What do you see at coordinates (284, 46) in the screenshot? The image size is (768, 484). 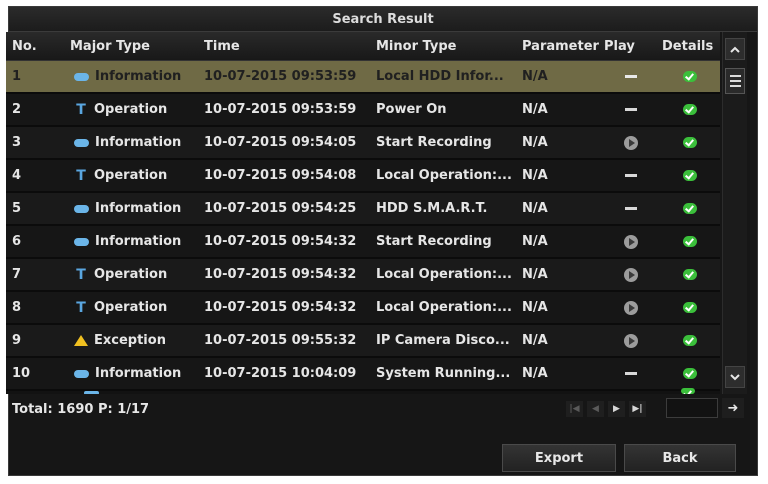 I see `column-header-time: Time` at bounding box center [284, 46].